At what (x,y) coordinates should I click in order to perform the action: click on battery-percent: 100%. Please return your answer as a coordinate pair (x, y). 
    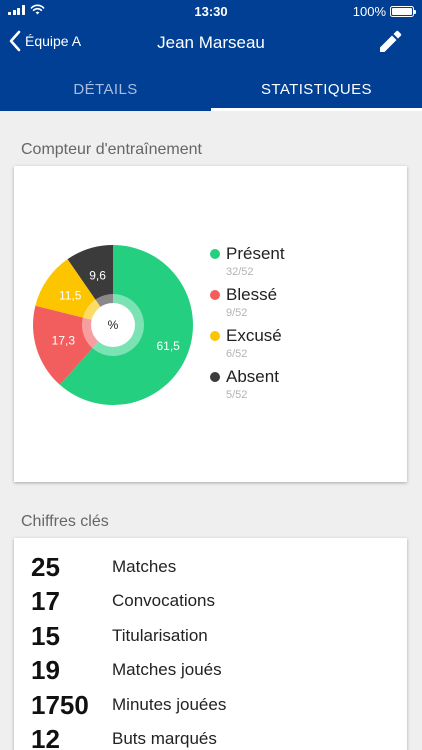
    Looking at the image, I should click on (369, 11).